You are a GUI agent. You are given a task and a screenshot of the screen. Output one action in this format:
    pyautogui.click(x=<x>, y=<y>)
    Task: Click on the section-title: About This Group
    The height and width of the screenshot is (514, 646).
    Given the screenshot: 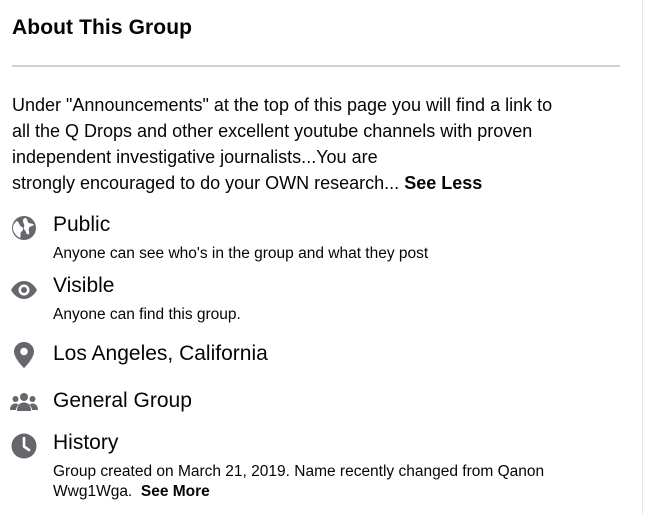 What is the action you would take?
    pyautogui.click(x=102, y=27)
    